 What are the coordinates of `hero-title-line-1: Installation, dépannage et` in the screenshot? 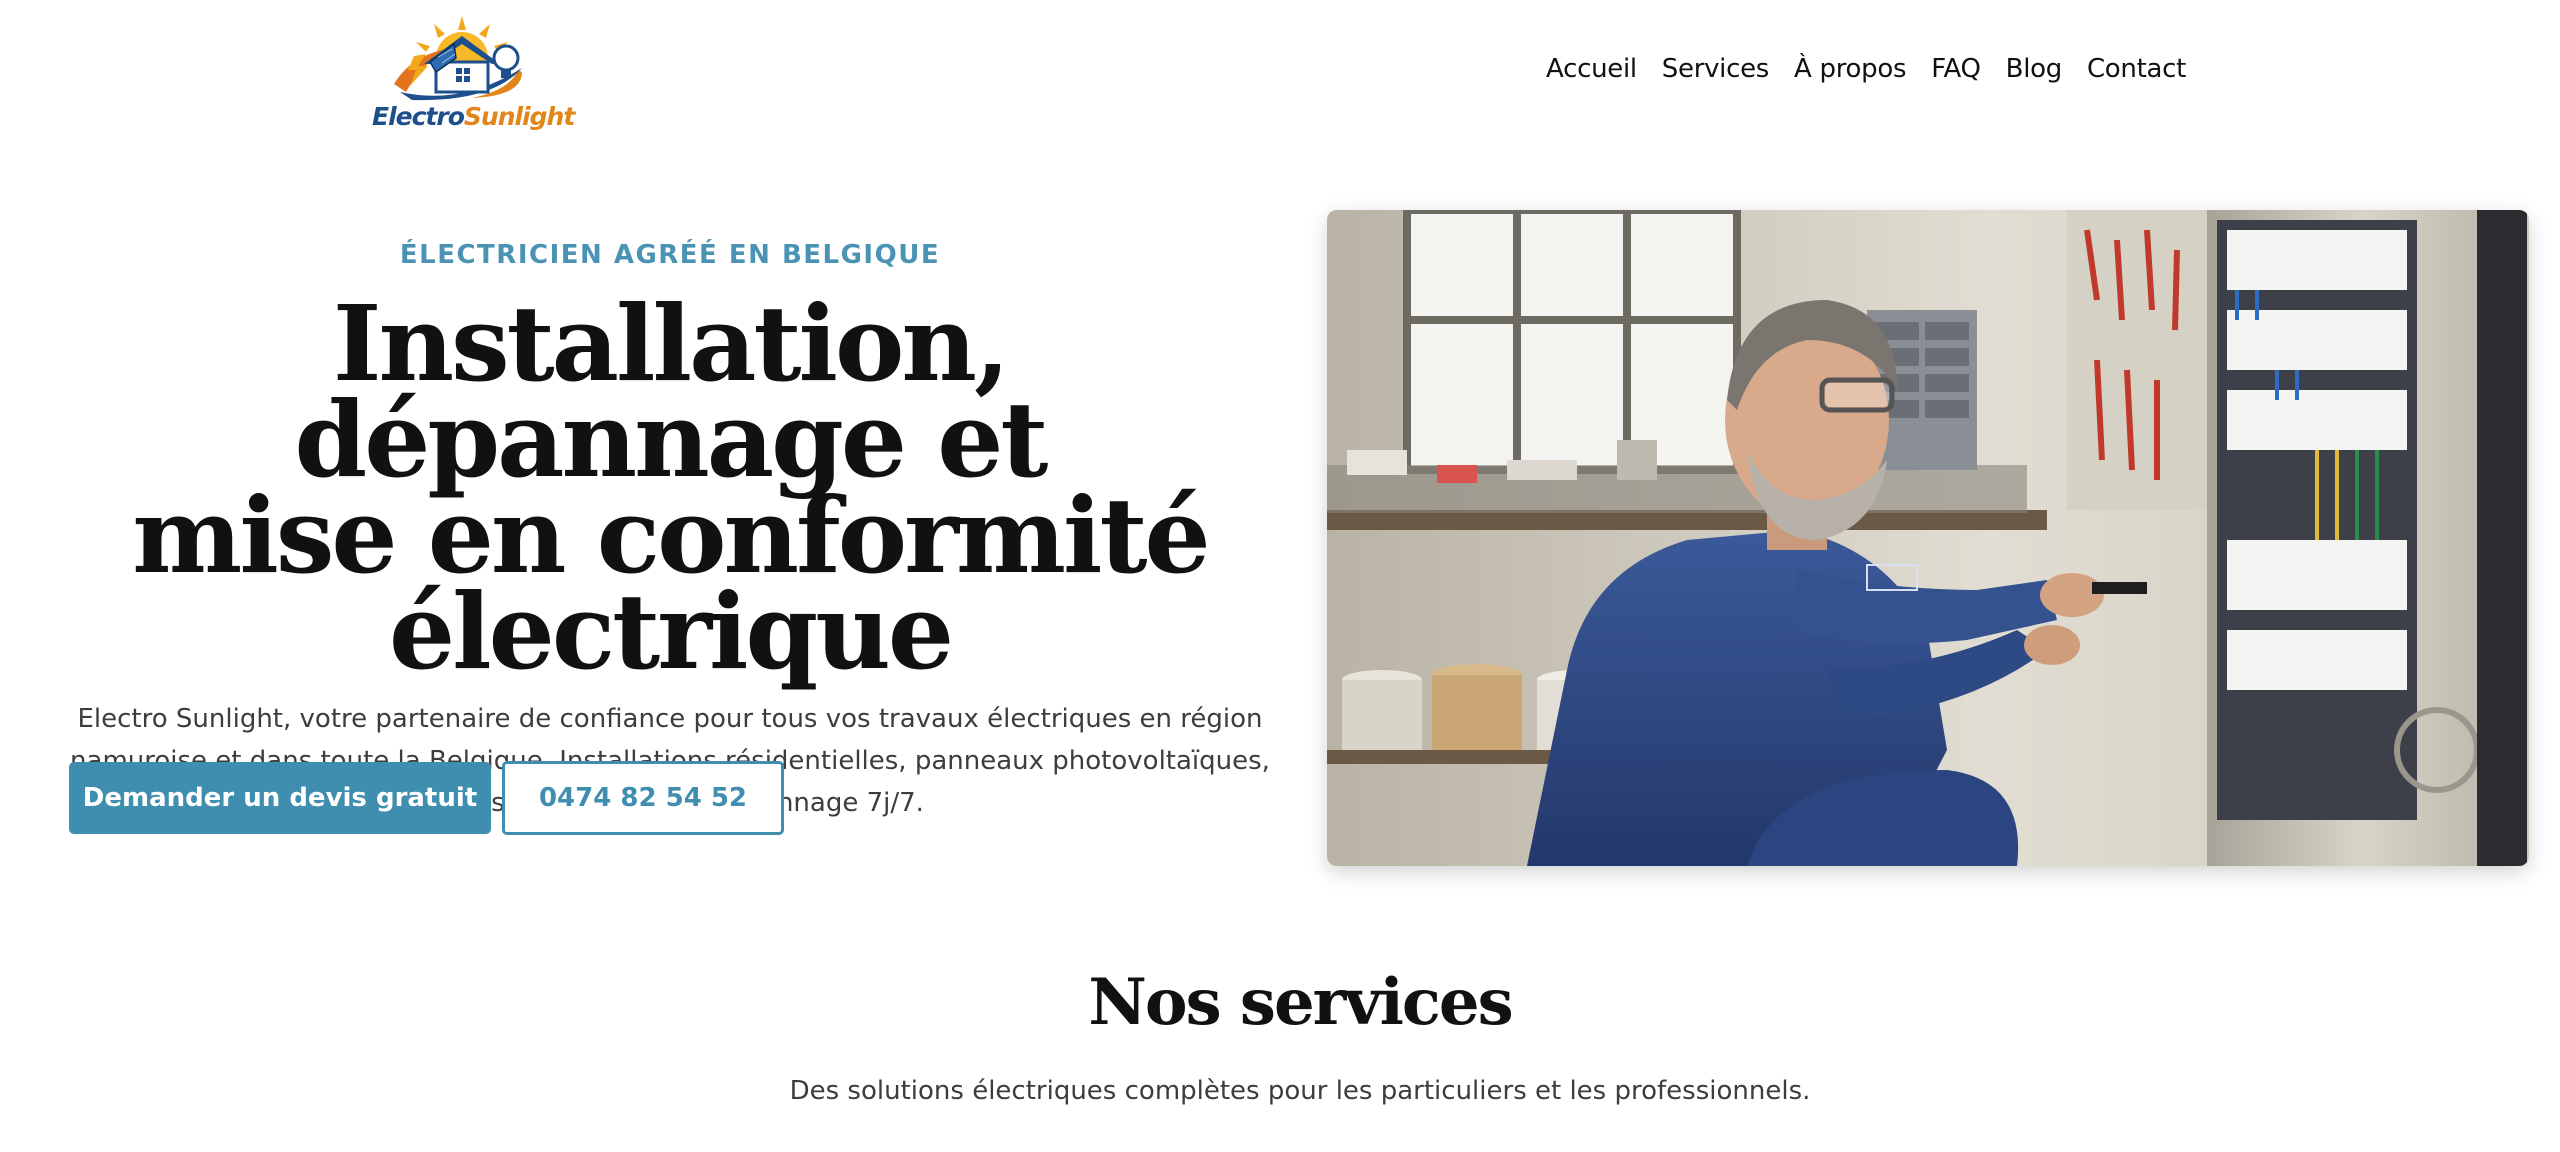 It's located at (671, 391).